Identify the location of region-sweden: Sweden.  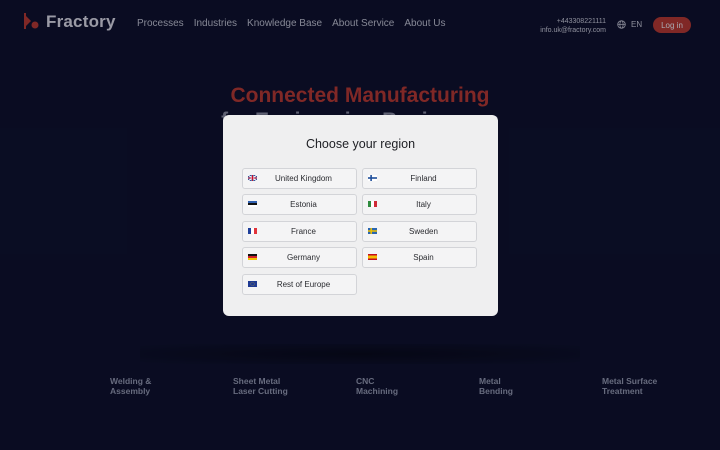
(419, 231).